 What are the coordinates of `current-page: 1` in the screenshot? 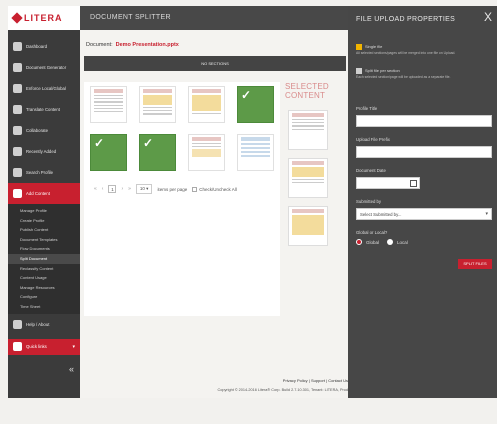 It's located at (112, 189).